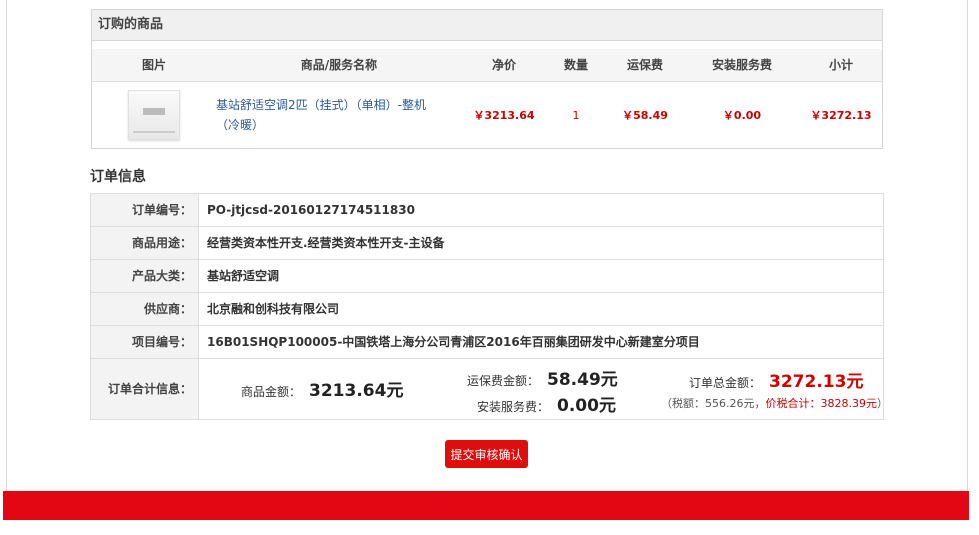 The image size is (979, 535). What do you see at coordinates (487, 210) in the screenshot?
I see `info-row-order-number: 订单编号： PO-jtjcsd-20160127174511830` at bounding box center [487, 210].